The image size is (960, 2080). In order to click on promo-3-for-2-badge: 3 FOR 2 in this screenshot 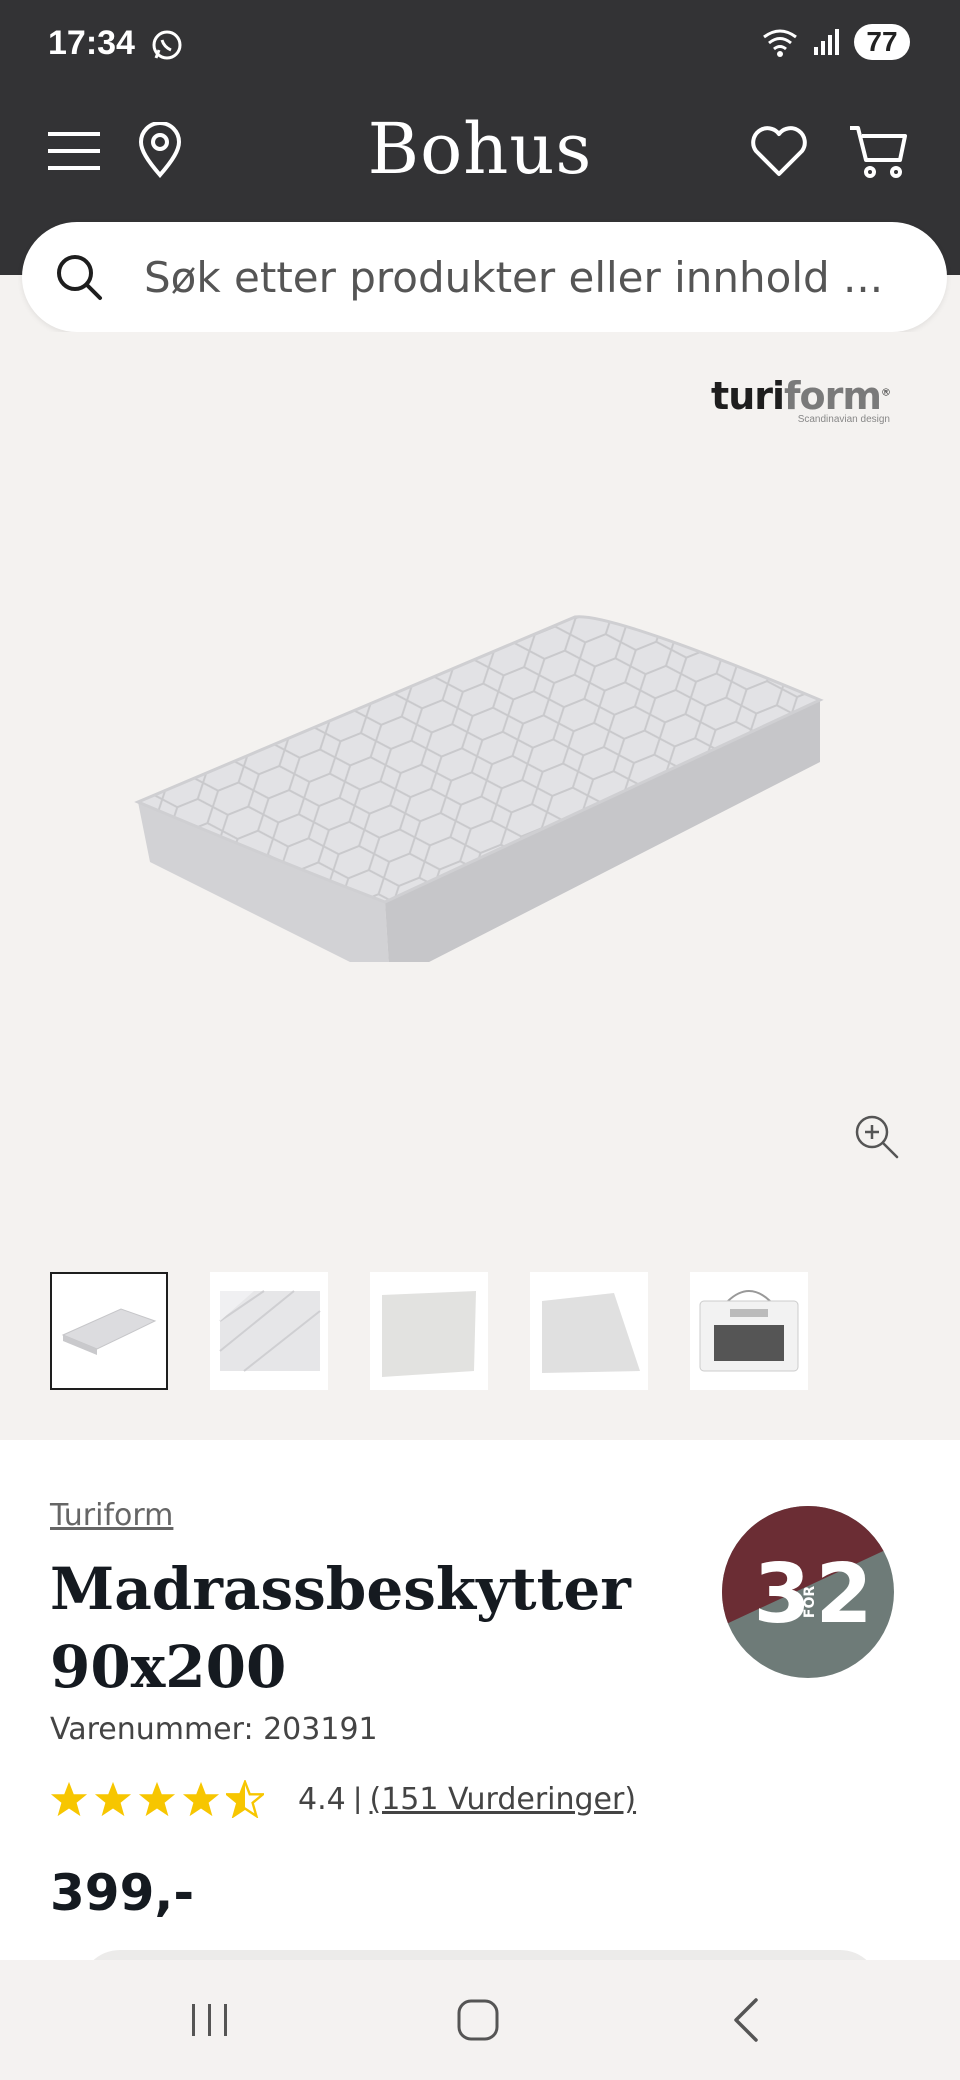, I will do `click(808, 1592)`.